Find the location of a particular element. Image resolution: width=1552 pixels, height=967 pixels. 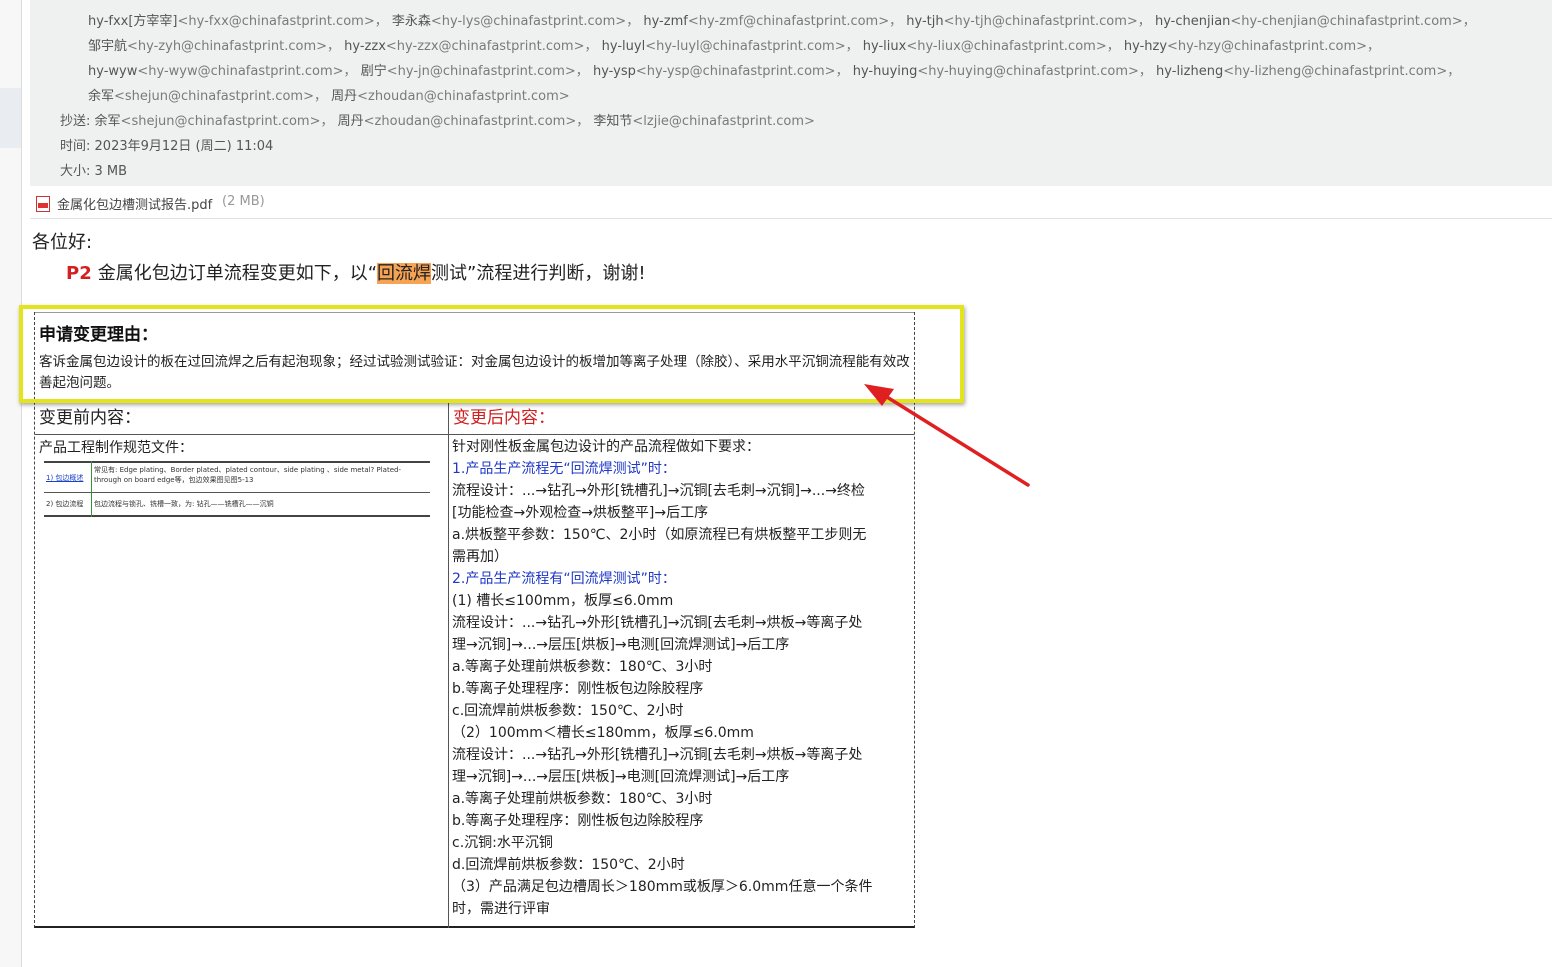

row-divider is located at coordinates (474, 434).